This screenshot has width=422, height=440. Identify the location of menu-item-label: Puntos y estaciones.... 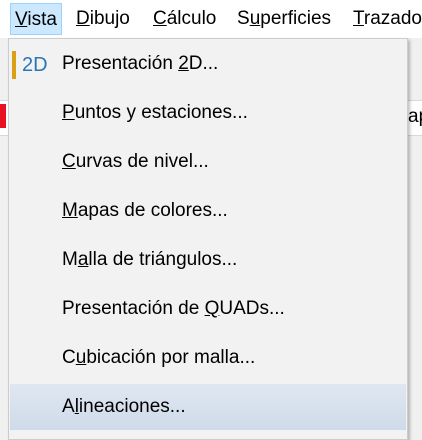
(155, 112).